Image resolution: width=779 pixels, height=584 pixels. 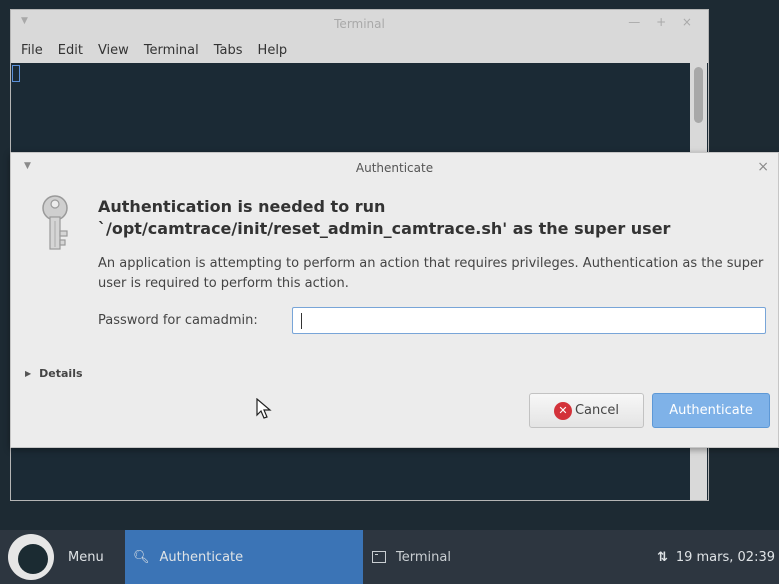 I want to click on terminal-title: Terminal, so click(x=359, y=23).